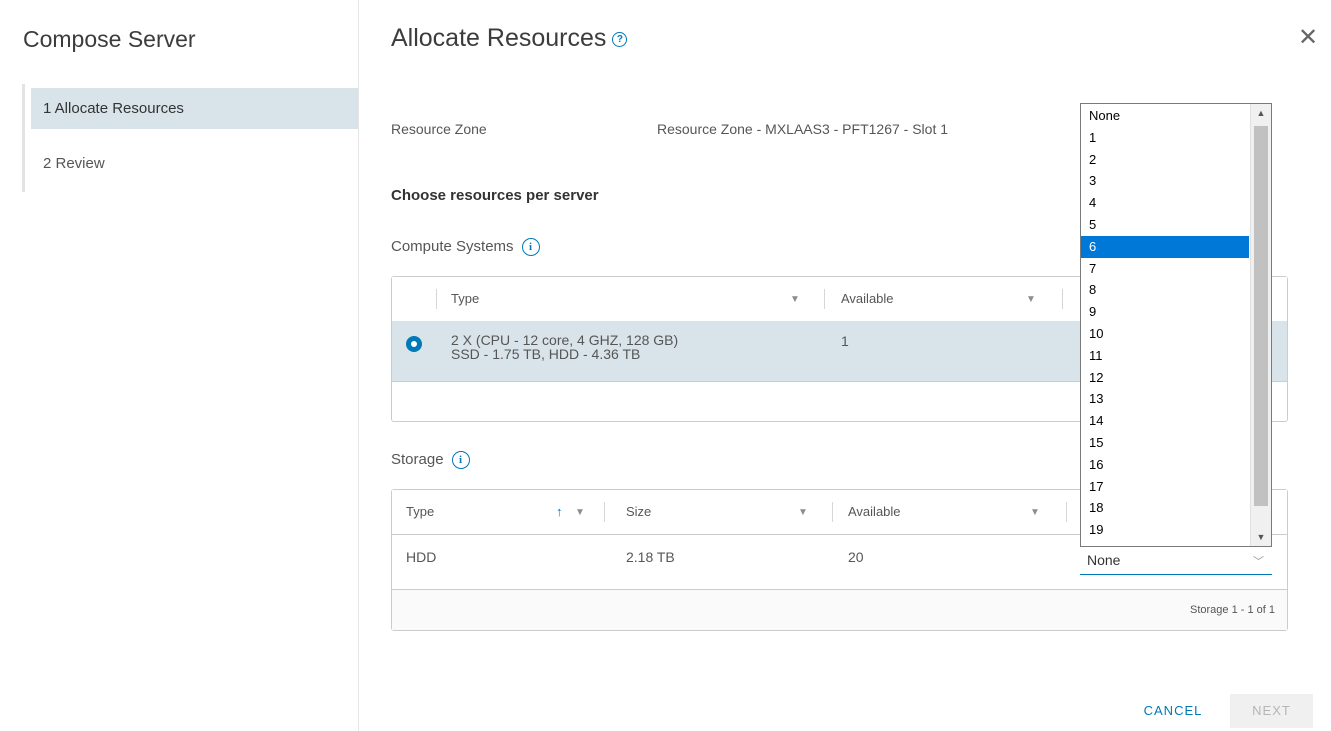 This screenshot has width=1331, height=731. What do you see at coordinates (1165, 269) in the screenshot?
I see `dropdown-option: 7` at bounding box center [1165, 269].